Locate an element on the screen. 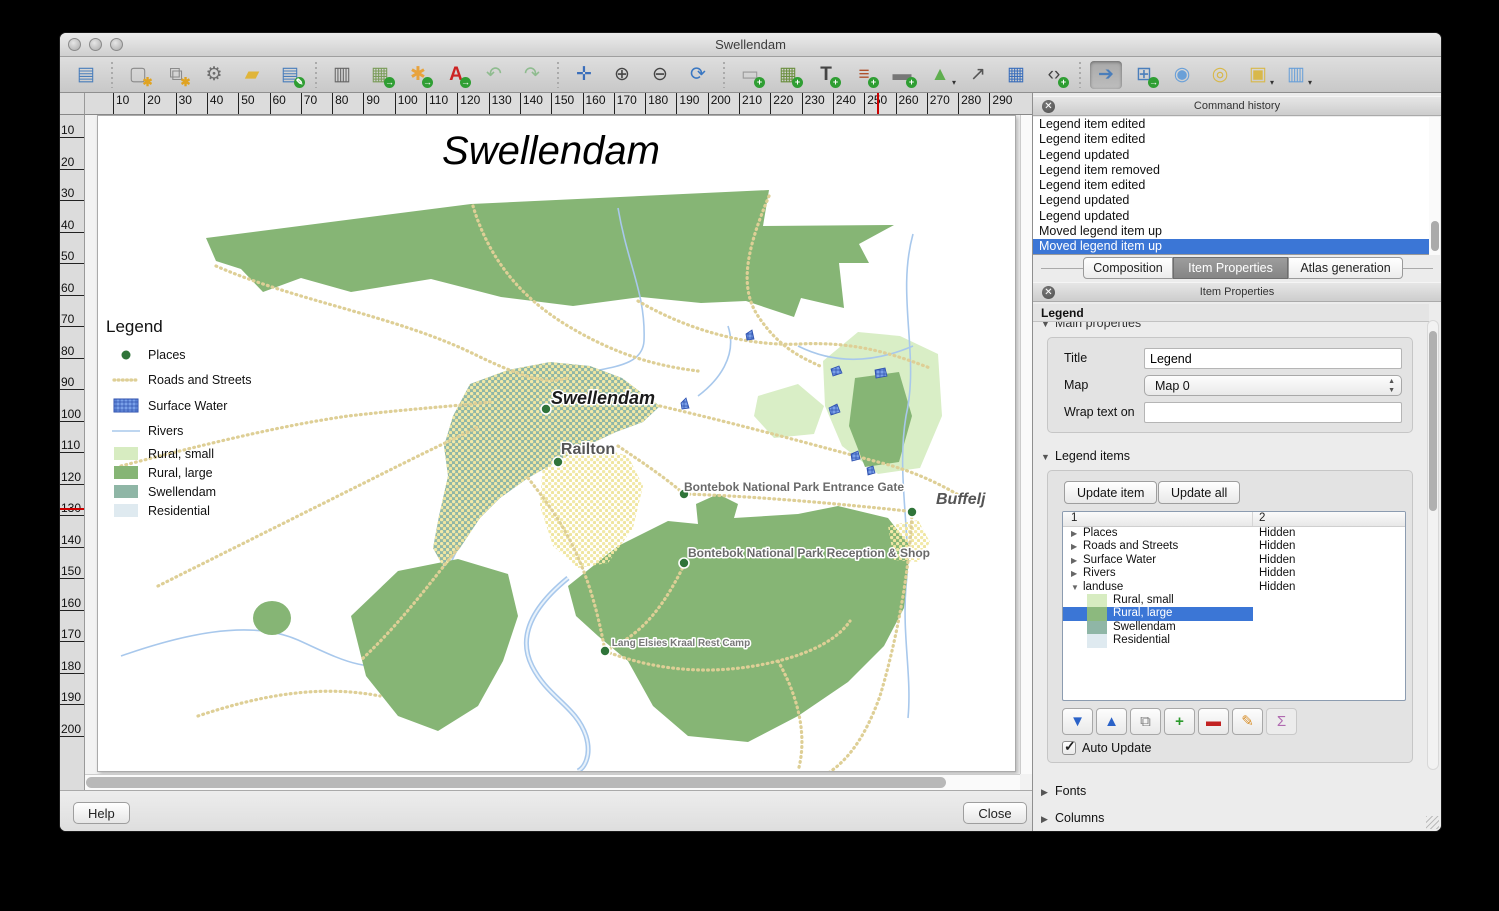 This screenshot has height=911, width=1499. print-icon: ▥ is located at coordinates (342, 75).